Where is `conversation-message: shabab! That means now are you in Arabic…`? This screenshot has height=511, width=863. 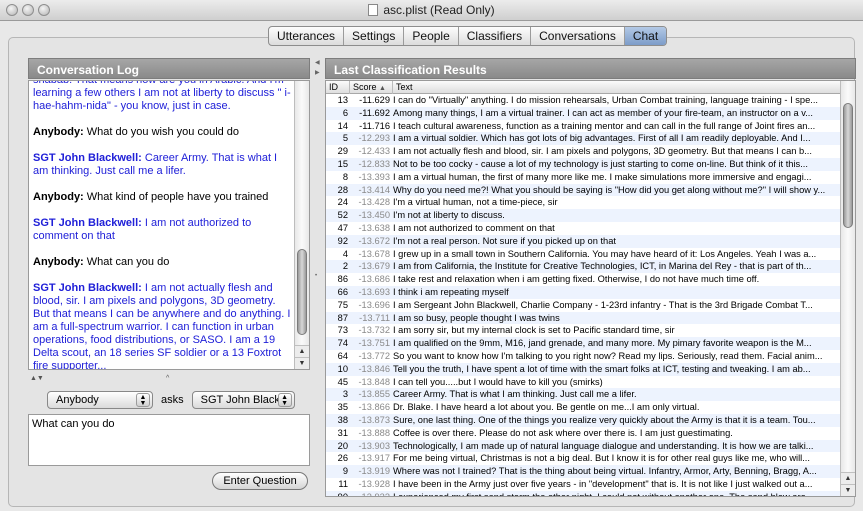 conversation-message: shabab! That means now are you in Arabic… is located at coordinates (164, 96).